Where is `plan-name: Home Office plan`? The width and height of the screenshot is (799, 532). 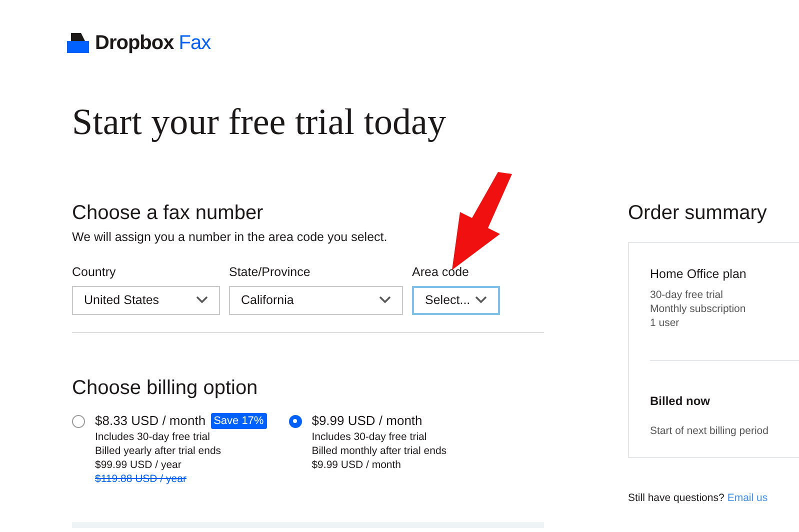
plan-name: Home Office plan is located at coordinates (699, 274).